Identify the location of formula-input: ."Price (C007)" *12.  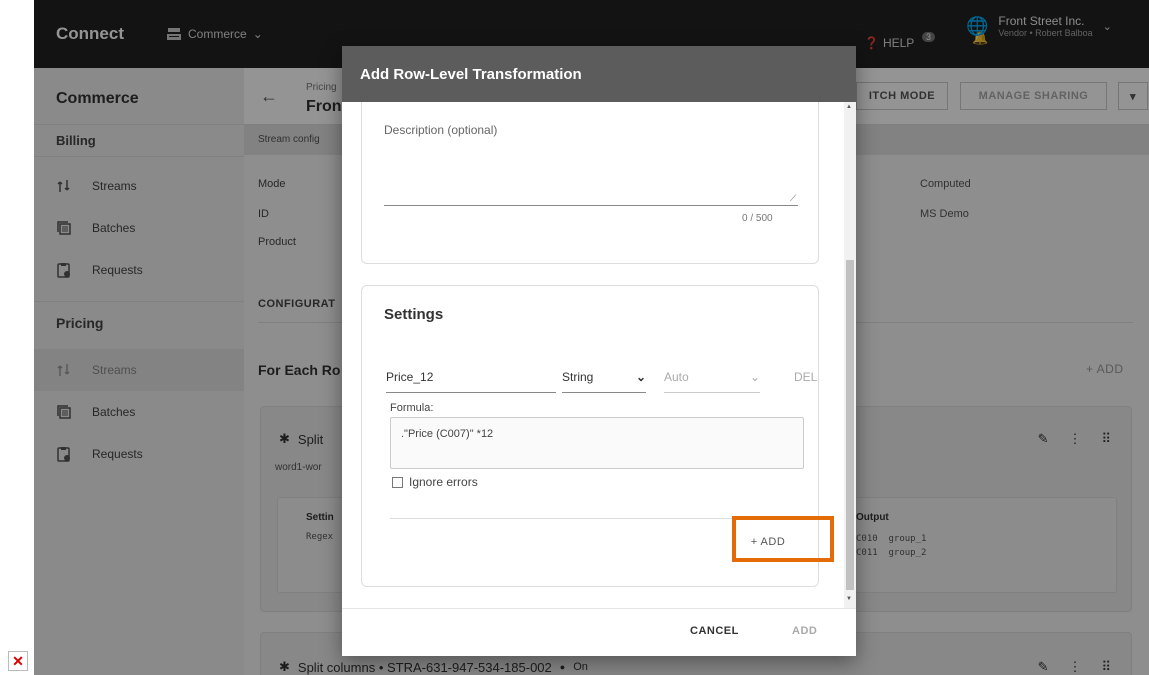
(597, 443).